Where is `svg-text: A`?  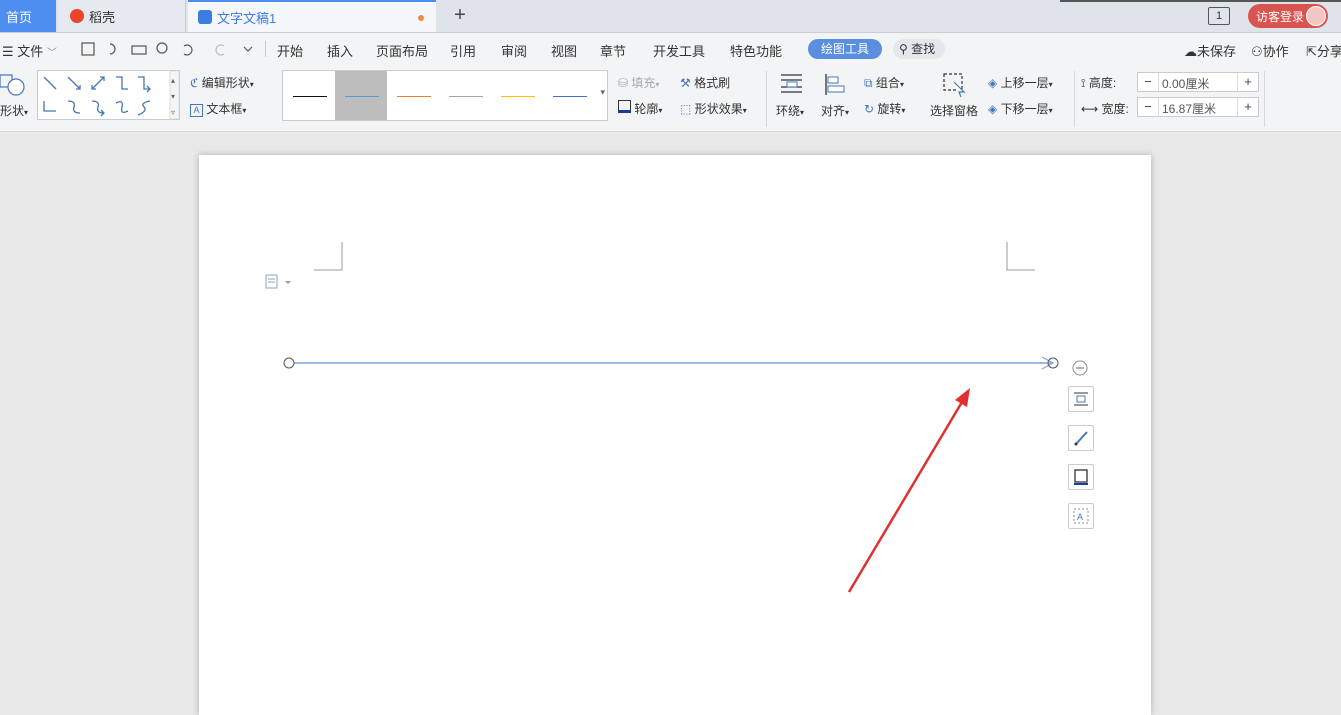
svg-text: A is located at coordinates (1080, 517).